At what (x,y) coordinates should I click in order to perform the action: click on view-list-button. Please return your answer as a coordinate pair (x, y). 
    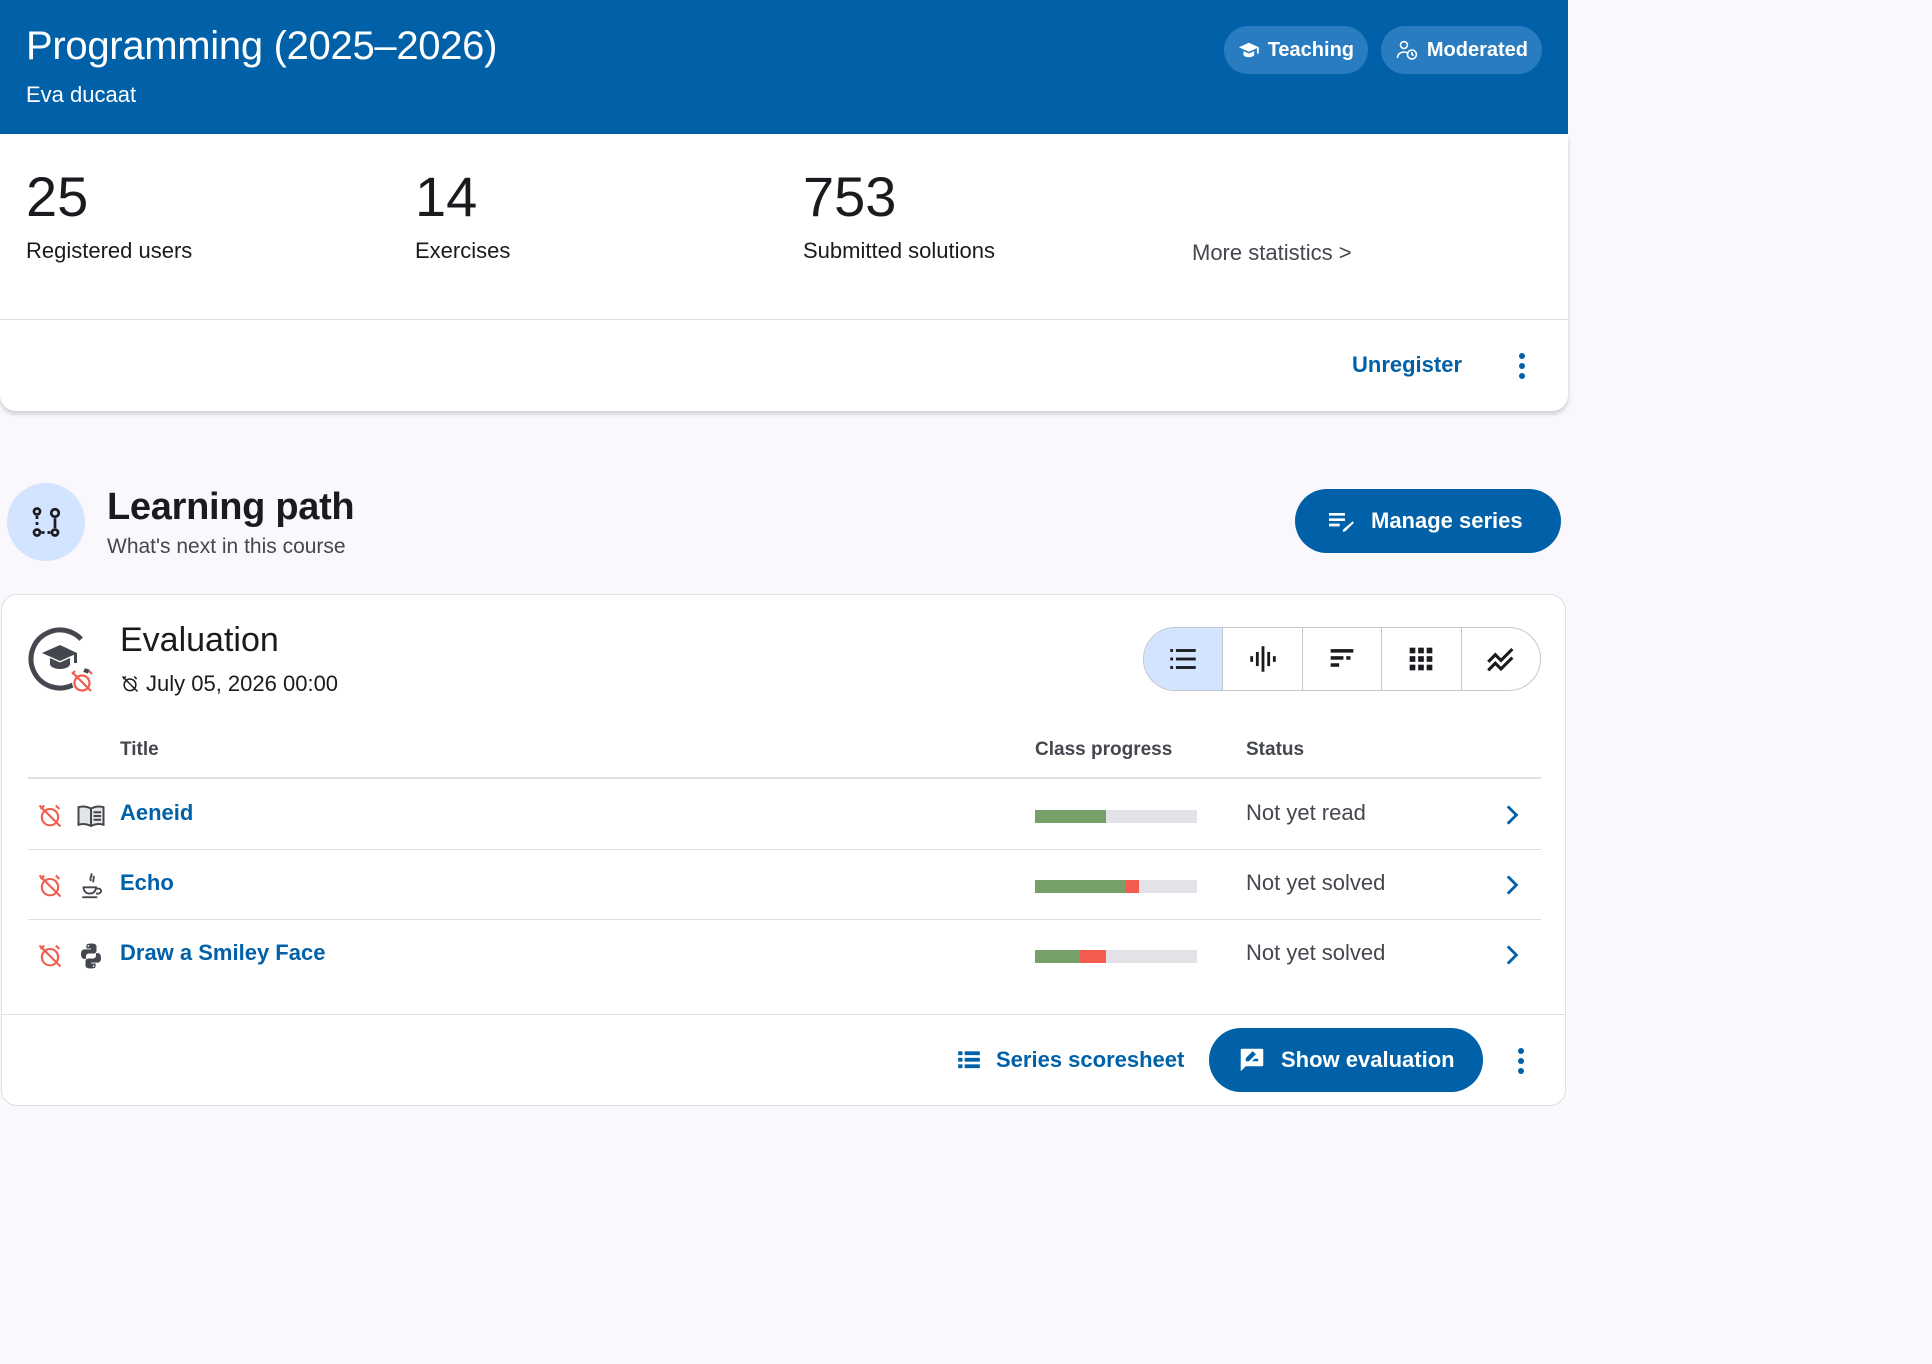
    Looking at the image, I should click on (1184, 659).